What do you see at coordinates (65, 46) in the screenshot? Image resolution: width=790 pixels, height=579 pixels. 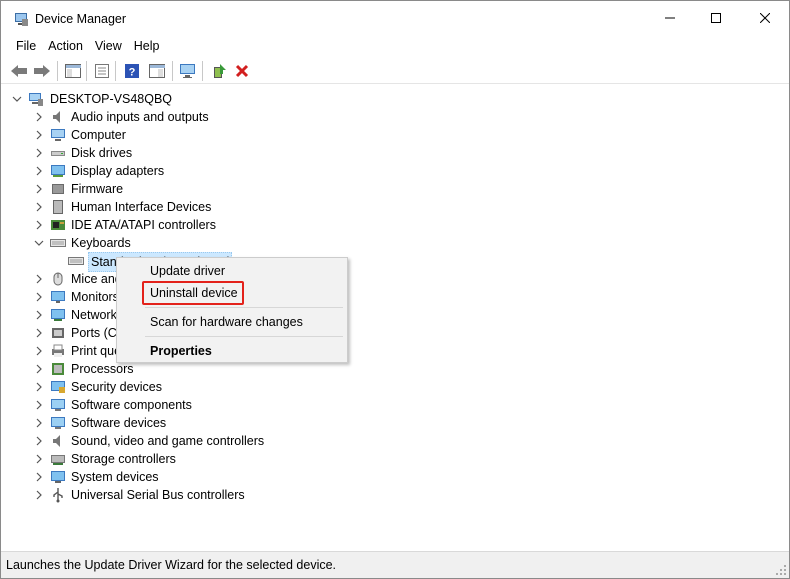 I see `menu-action: Action` at bounding box center [65, 46].